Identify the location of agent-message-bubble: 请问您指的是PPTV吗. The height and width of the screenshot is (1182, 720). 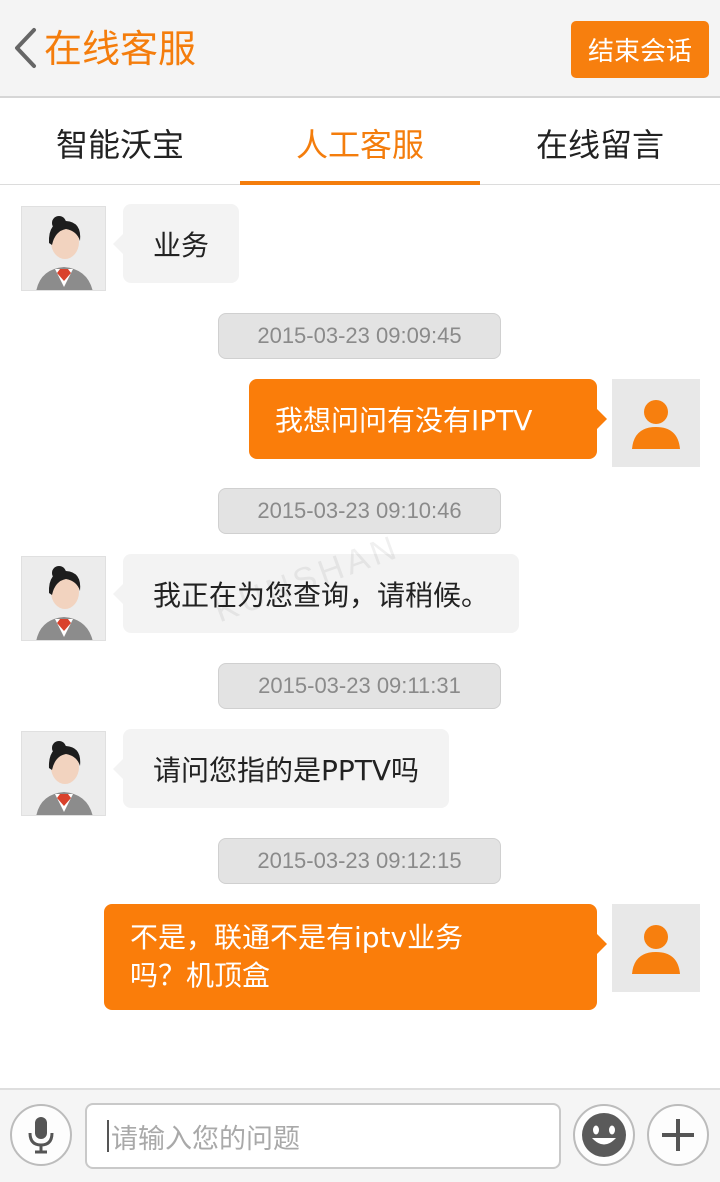
(281, 768).